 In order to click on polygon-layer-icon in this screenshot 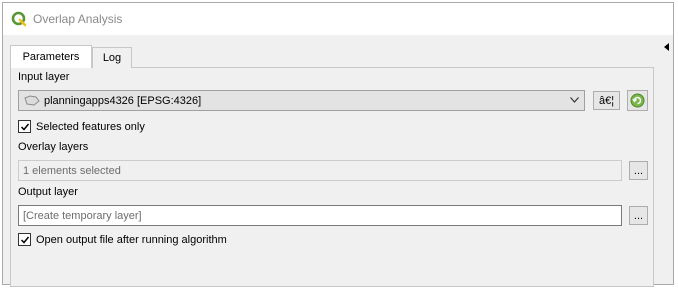, I will do `click(32, 100)`.